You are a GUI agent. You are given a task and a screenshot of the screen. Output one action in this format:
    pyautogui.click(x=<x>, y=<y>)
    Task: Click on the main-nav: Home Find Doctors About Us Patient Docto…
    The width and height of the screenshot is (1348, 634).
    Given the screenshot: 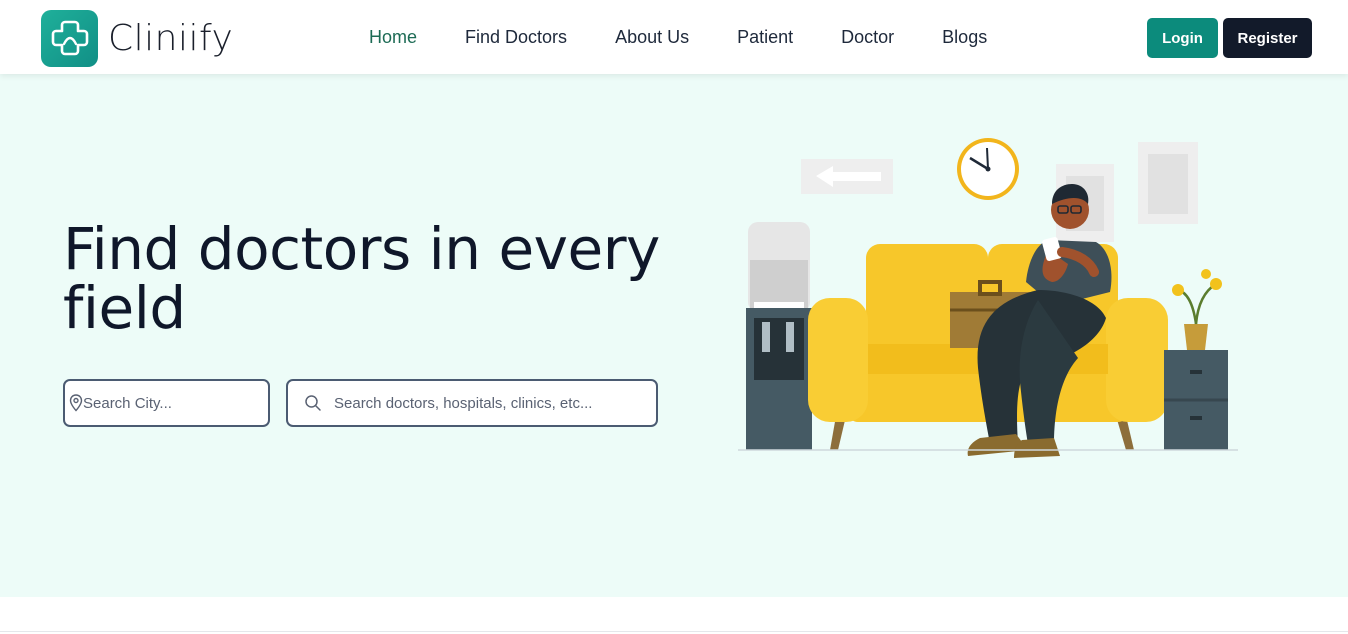 What is the action you would take?
    pyautogui.click(x=678, y=37)
    